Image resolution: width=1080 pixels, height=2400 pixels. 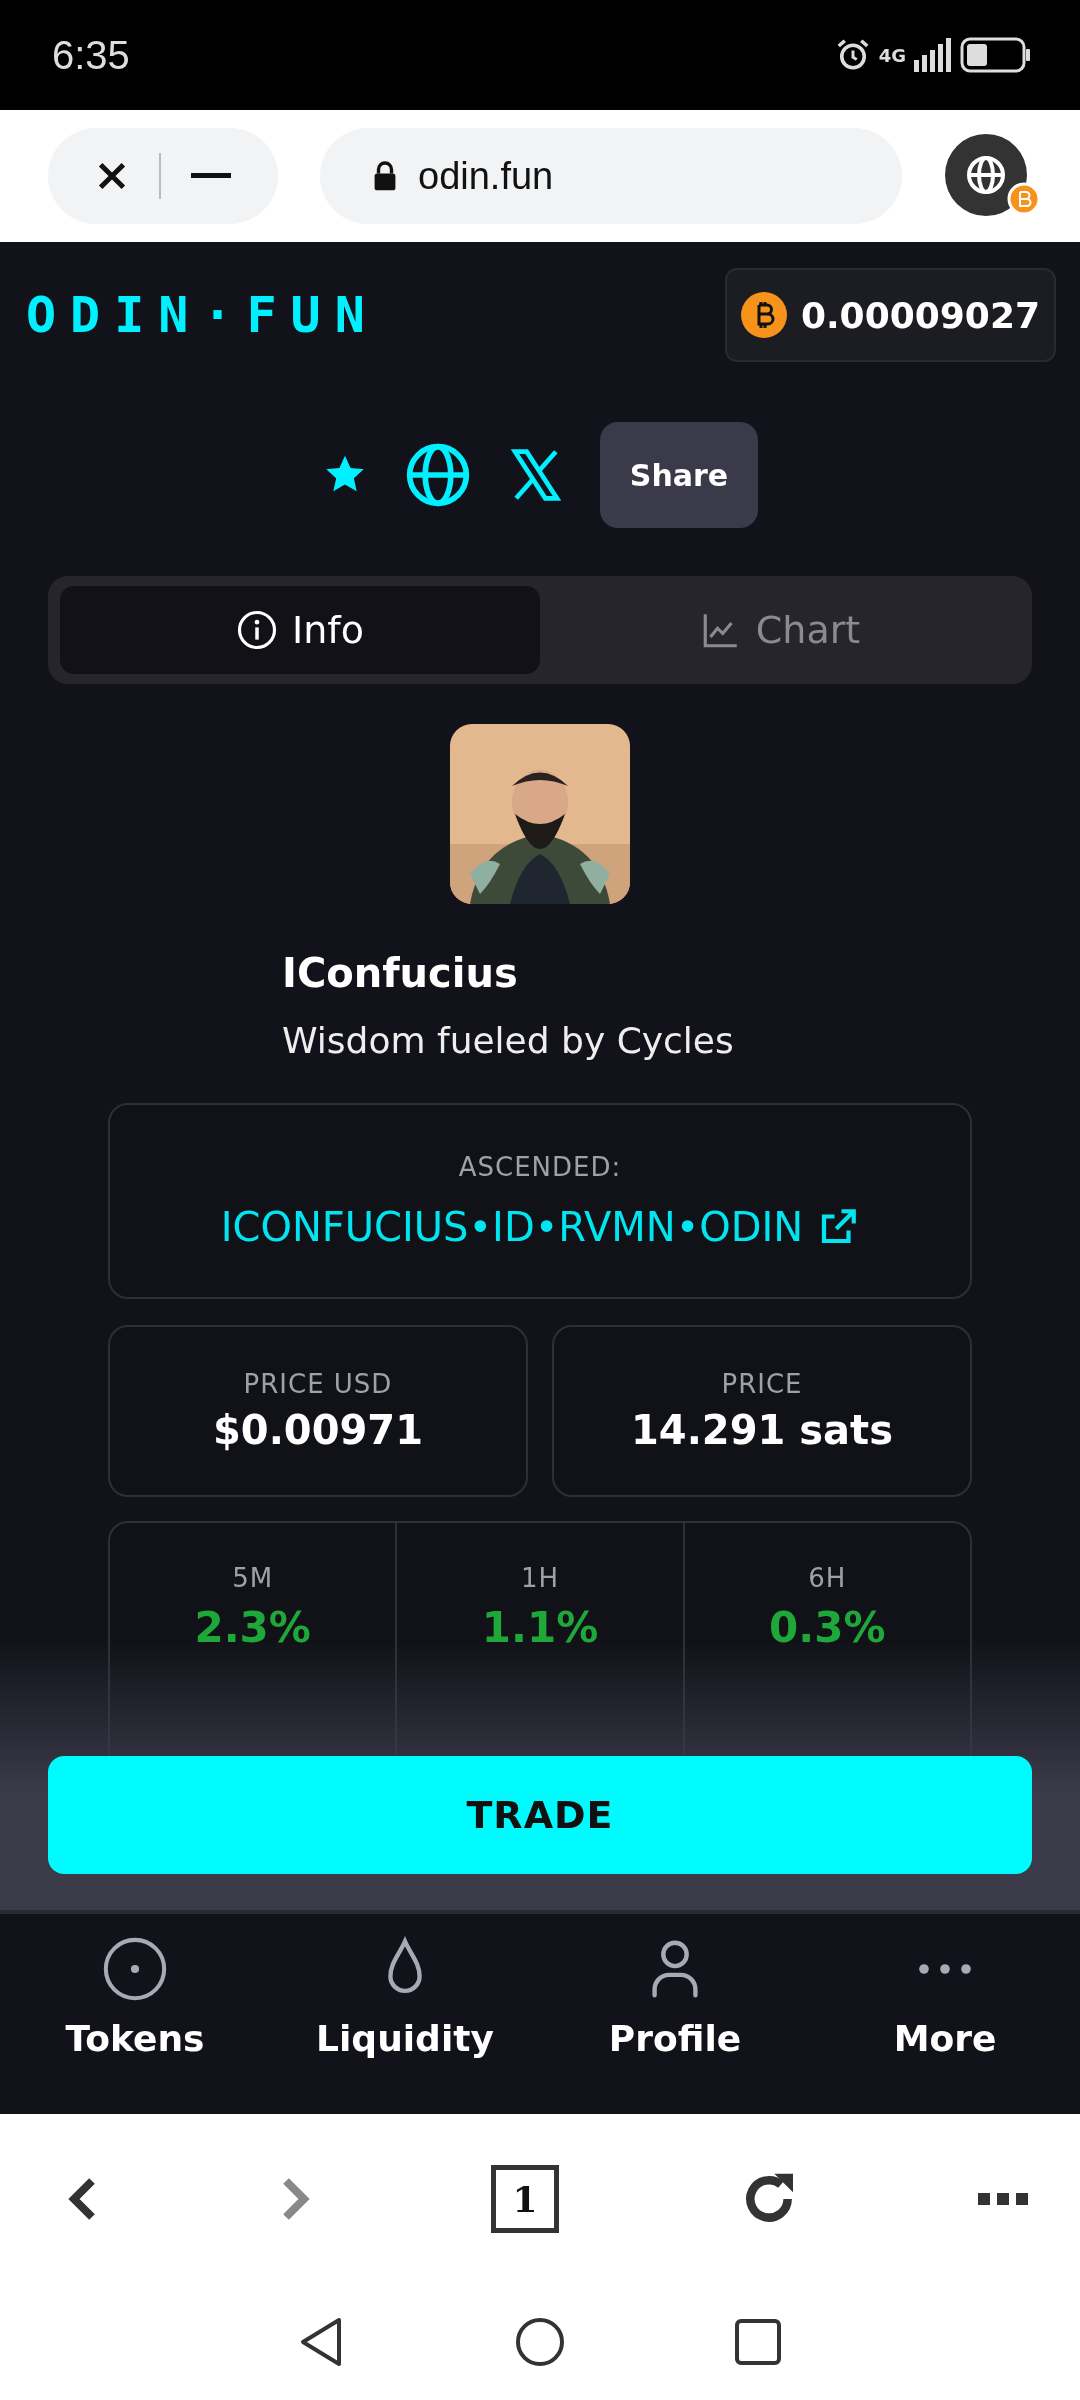 I want to click on address-bar: odin.fun, so click(x=611, y=176).